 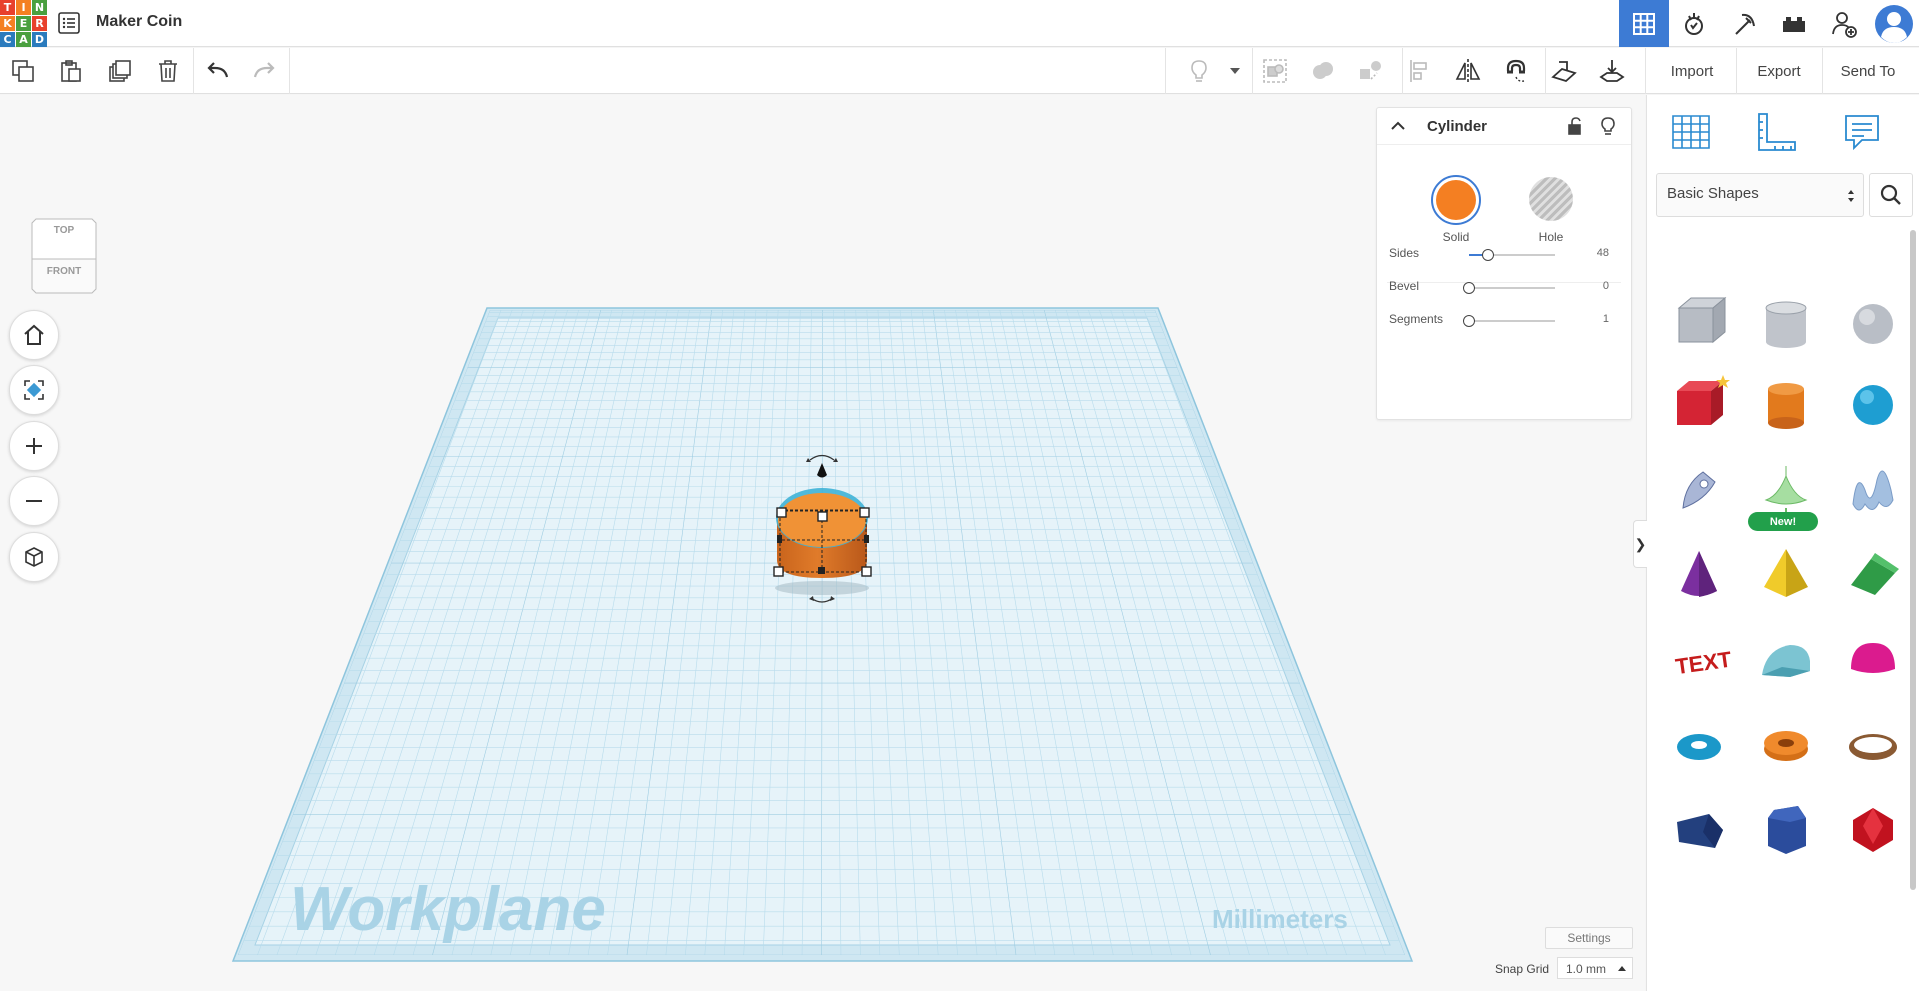 I want to click on ungroup-button, so click(x=1371, y=71).